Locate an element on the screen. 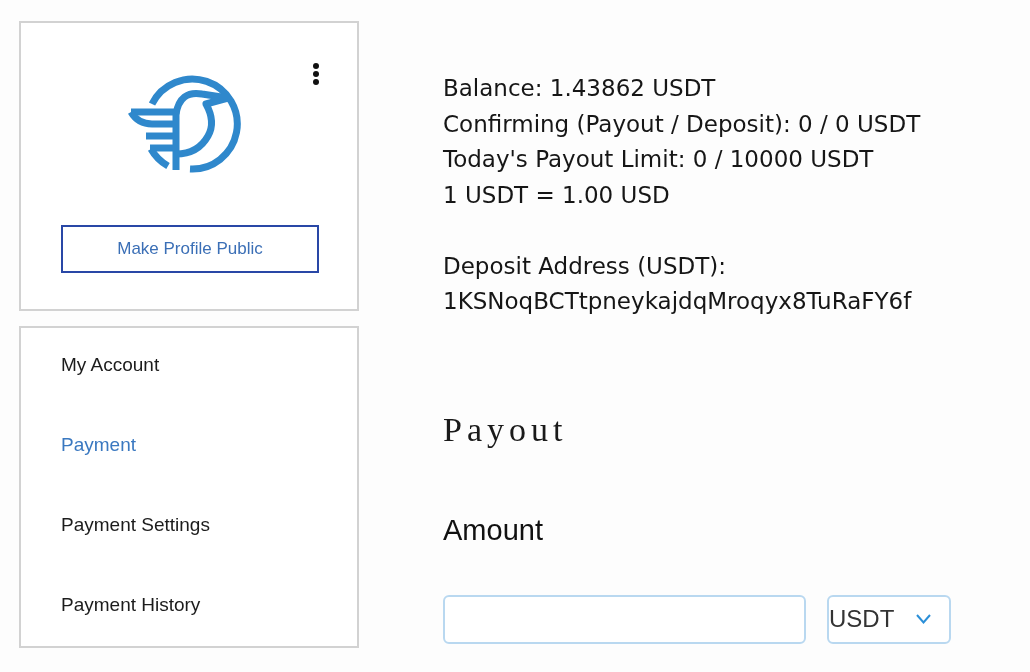  payout-heading: Payout is located at coordinates (505, 429).